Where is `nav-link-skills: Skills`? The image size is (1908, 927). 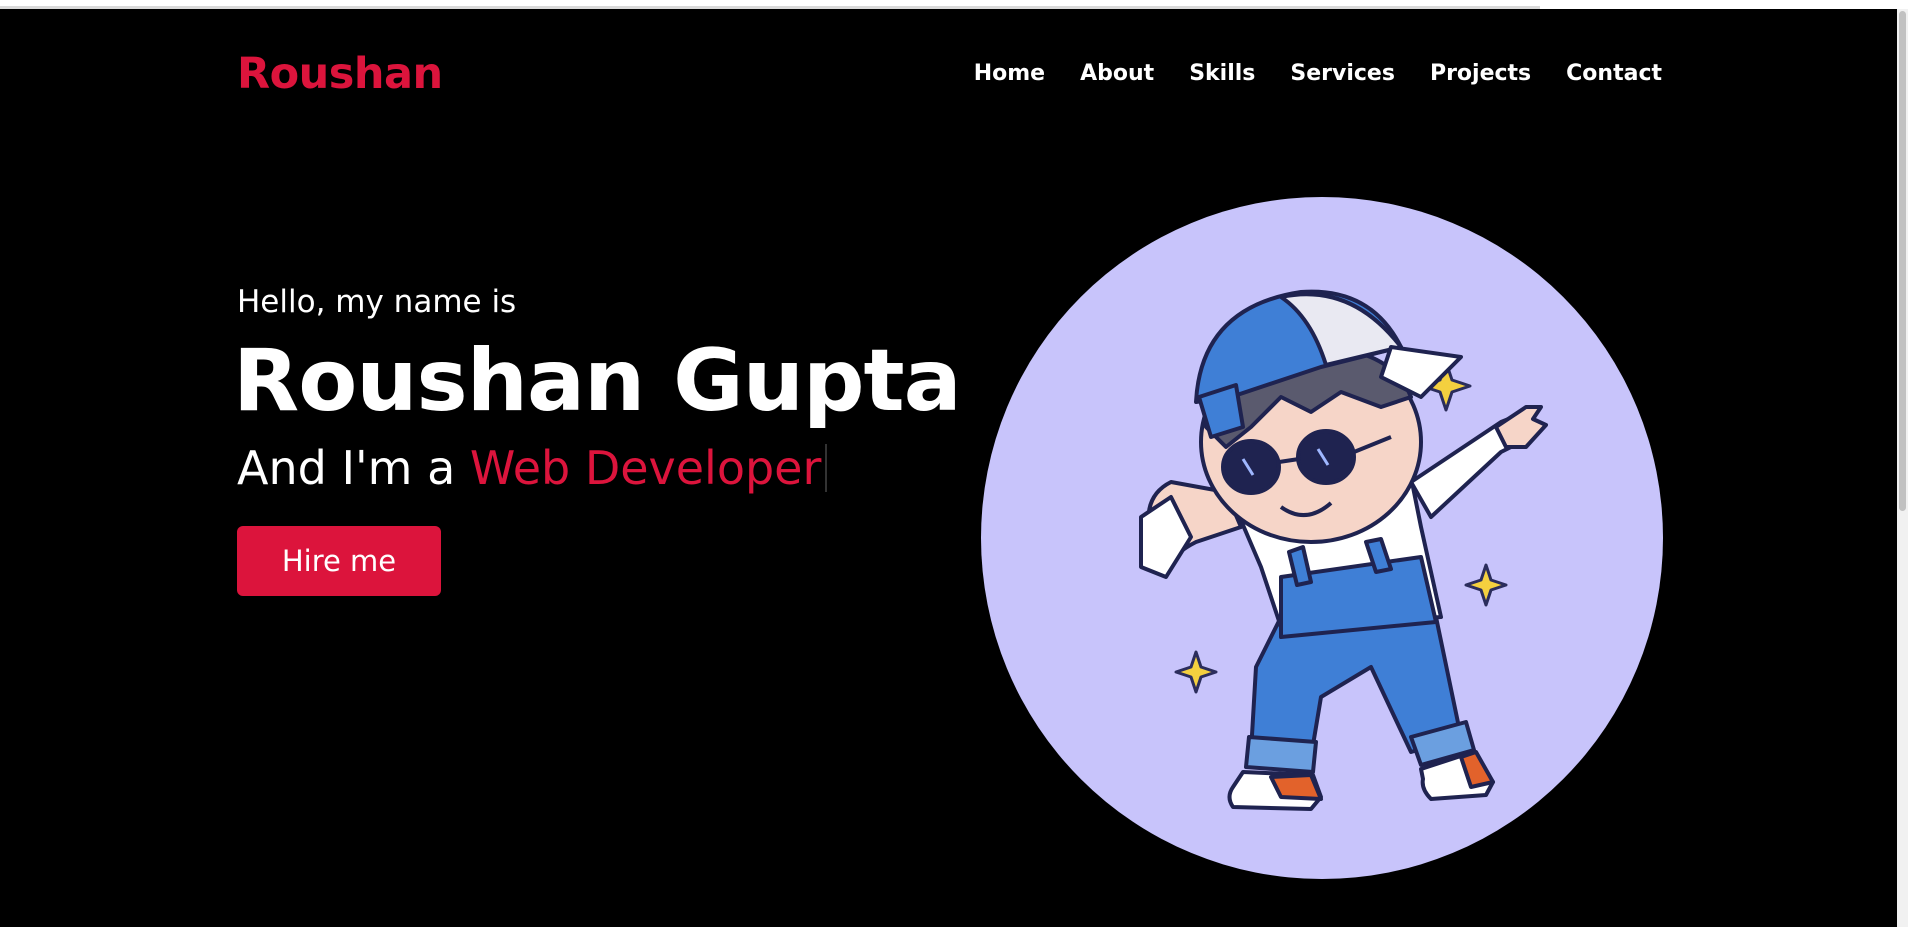
nav-link-skills: Skills is located at coordinates (1222, 73).